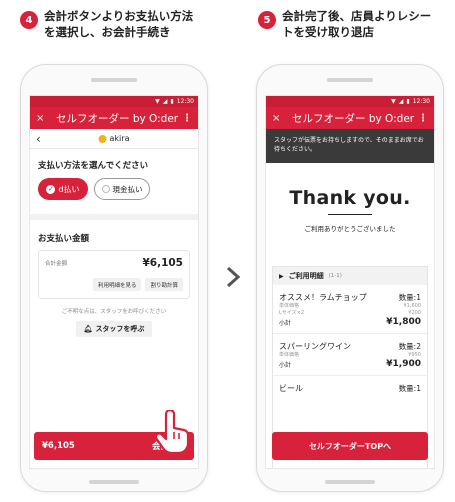  What do you see at coordinates (93, 166) in the screenshot?
I see `payment-method-label: 支払い方法を選んでください` at bounding box center [93, 166].